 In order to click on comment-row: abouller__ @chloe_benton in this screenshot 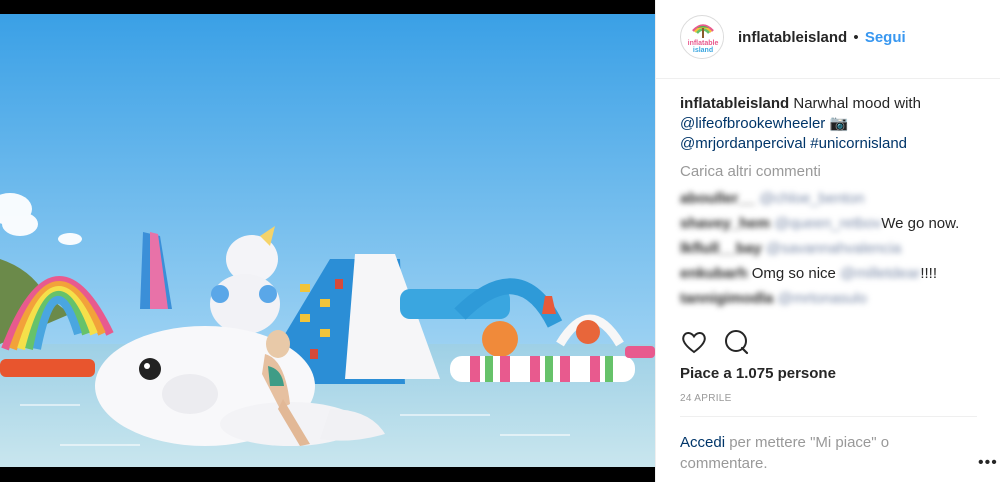, I will do `click(832, 198)`.